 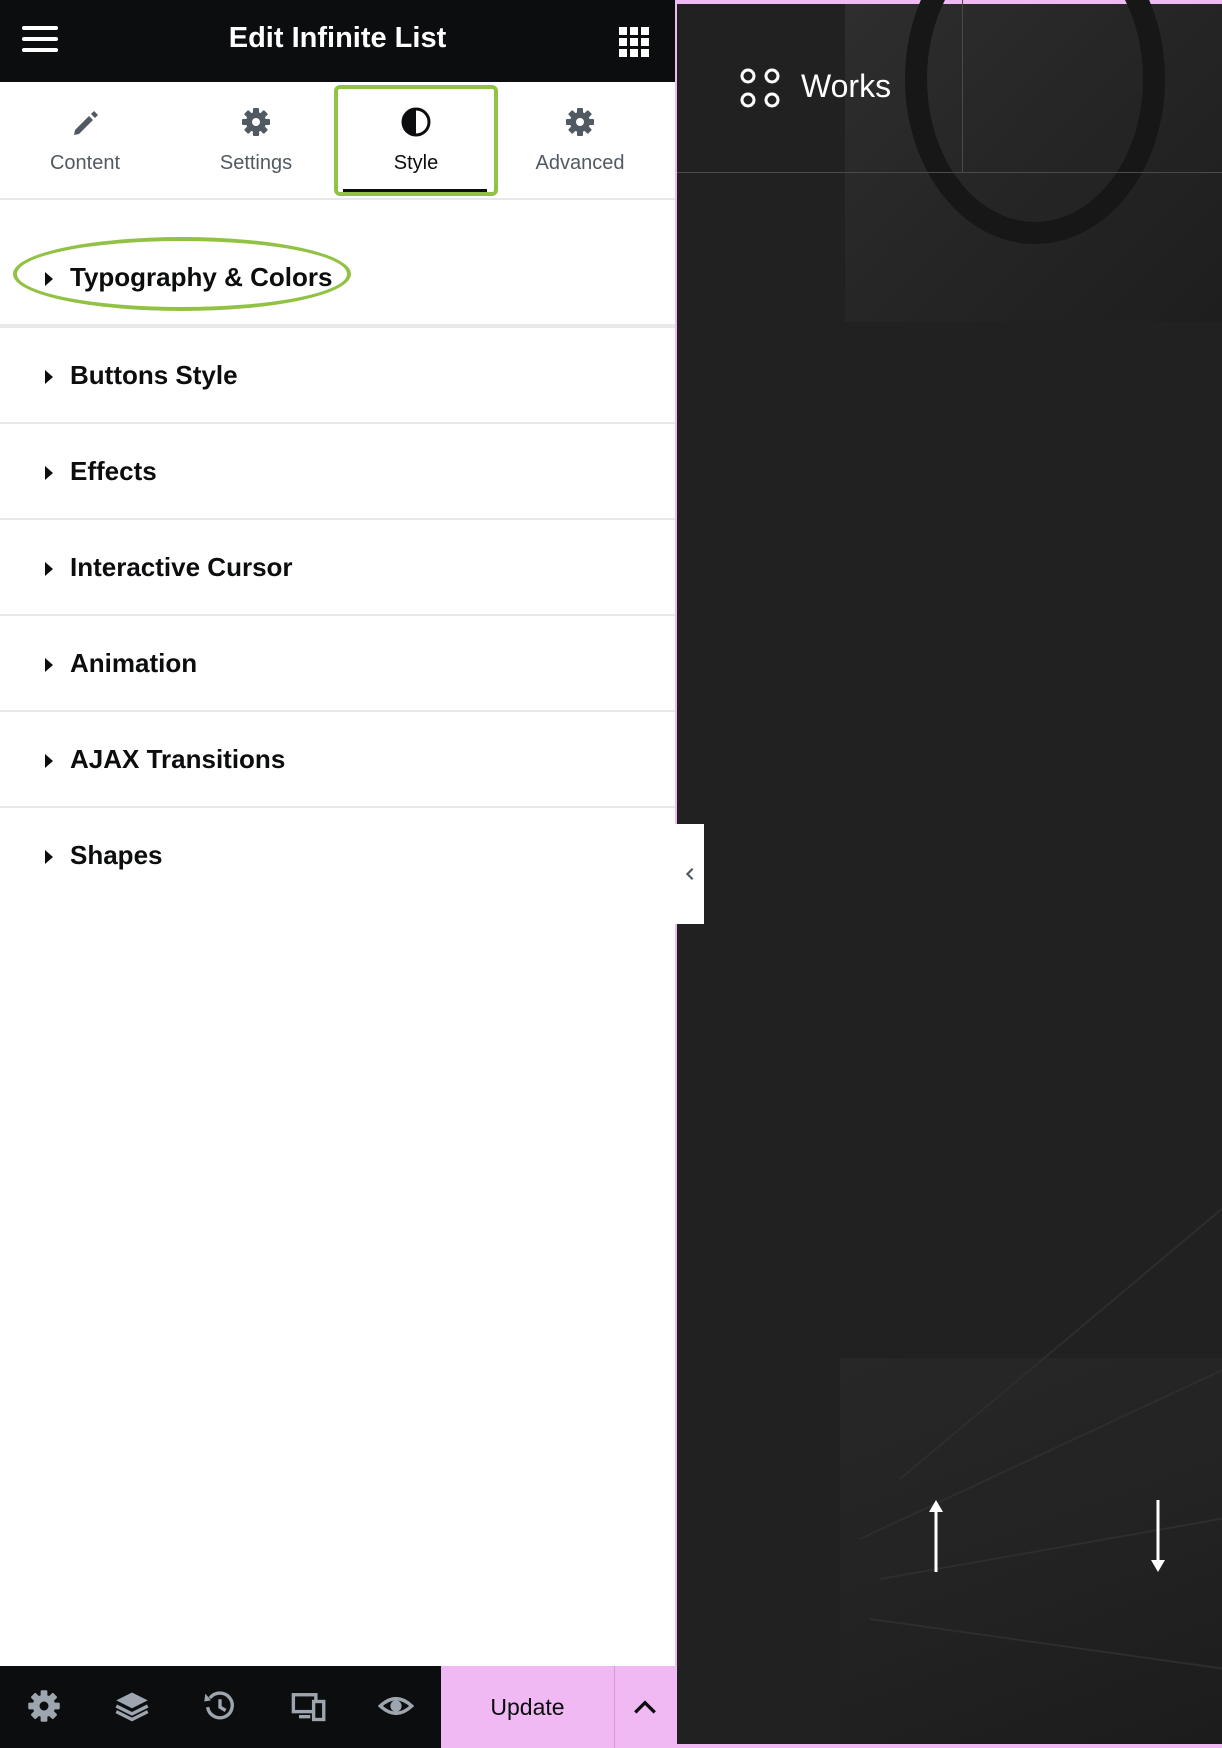 I want to click on layers-icon, so click(x=132, y=1706).